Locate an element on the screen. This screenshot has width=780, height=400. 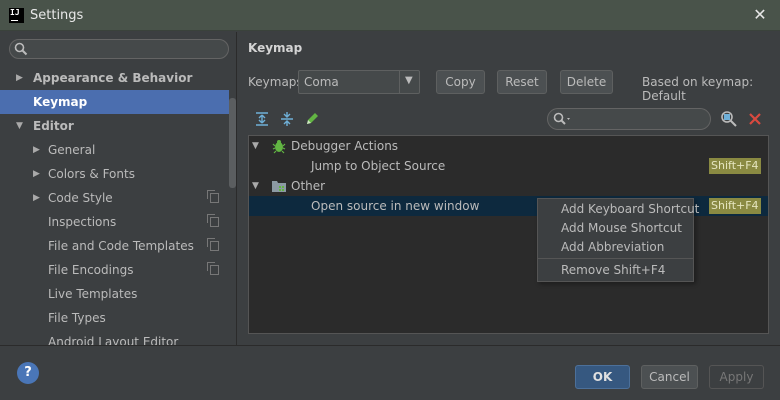
expand-all-icon is located at coordinates (262, 119).